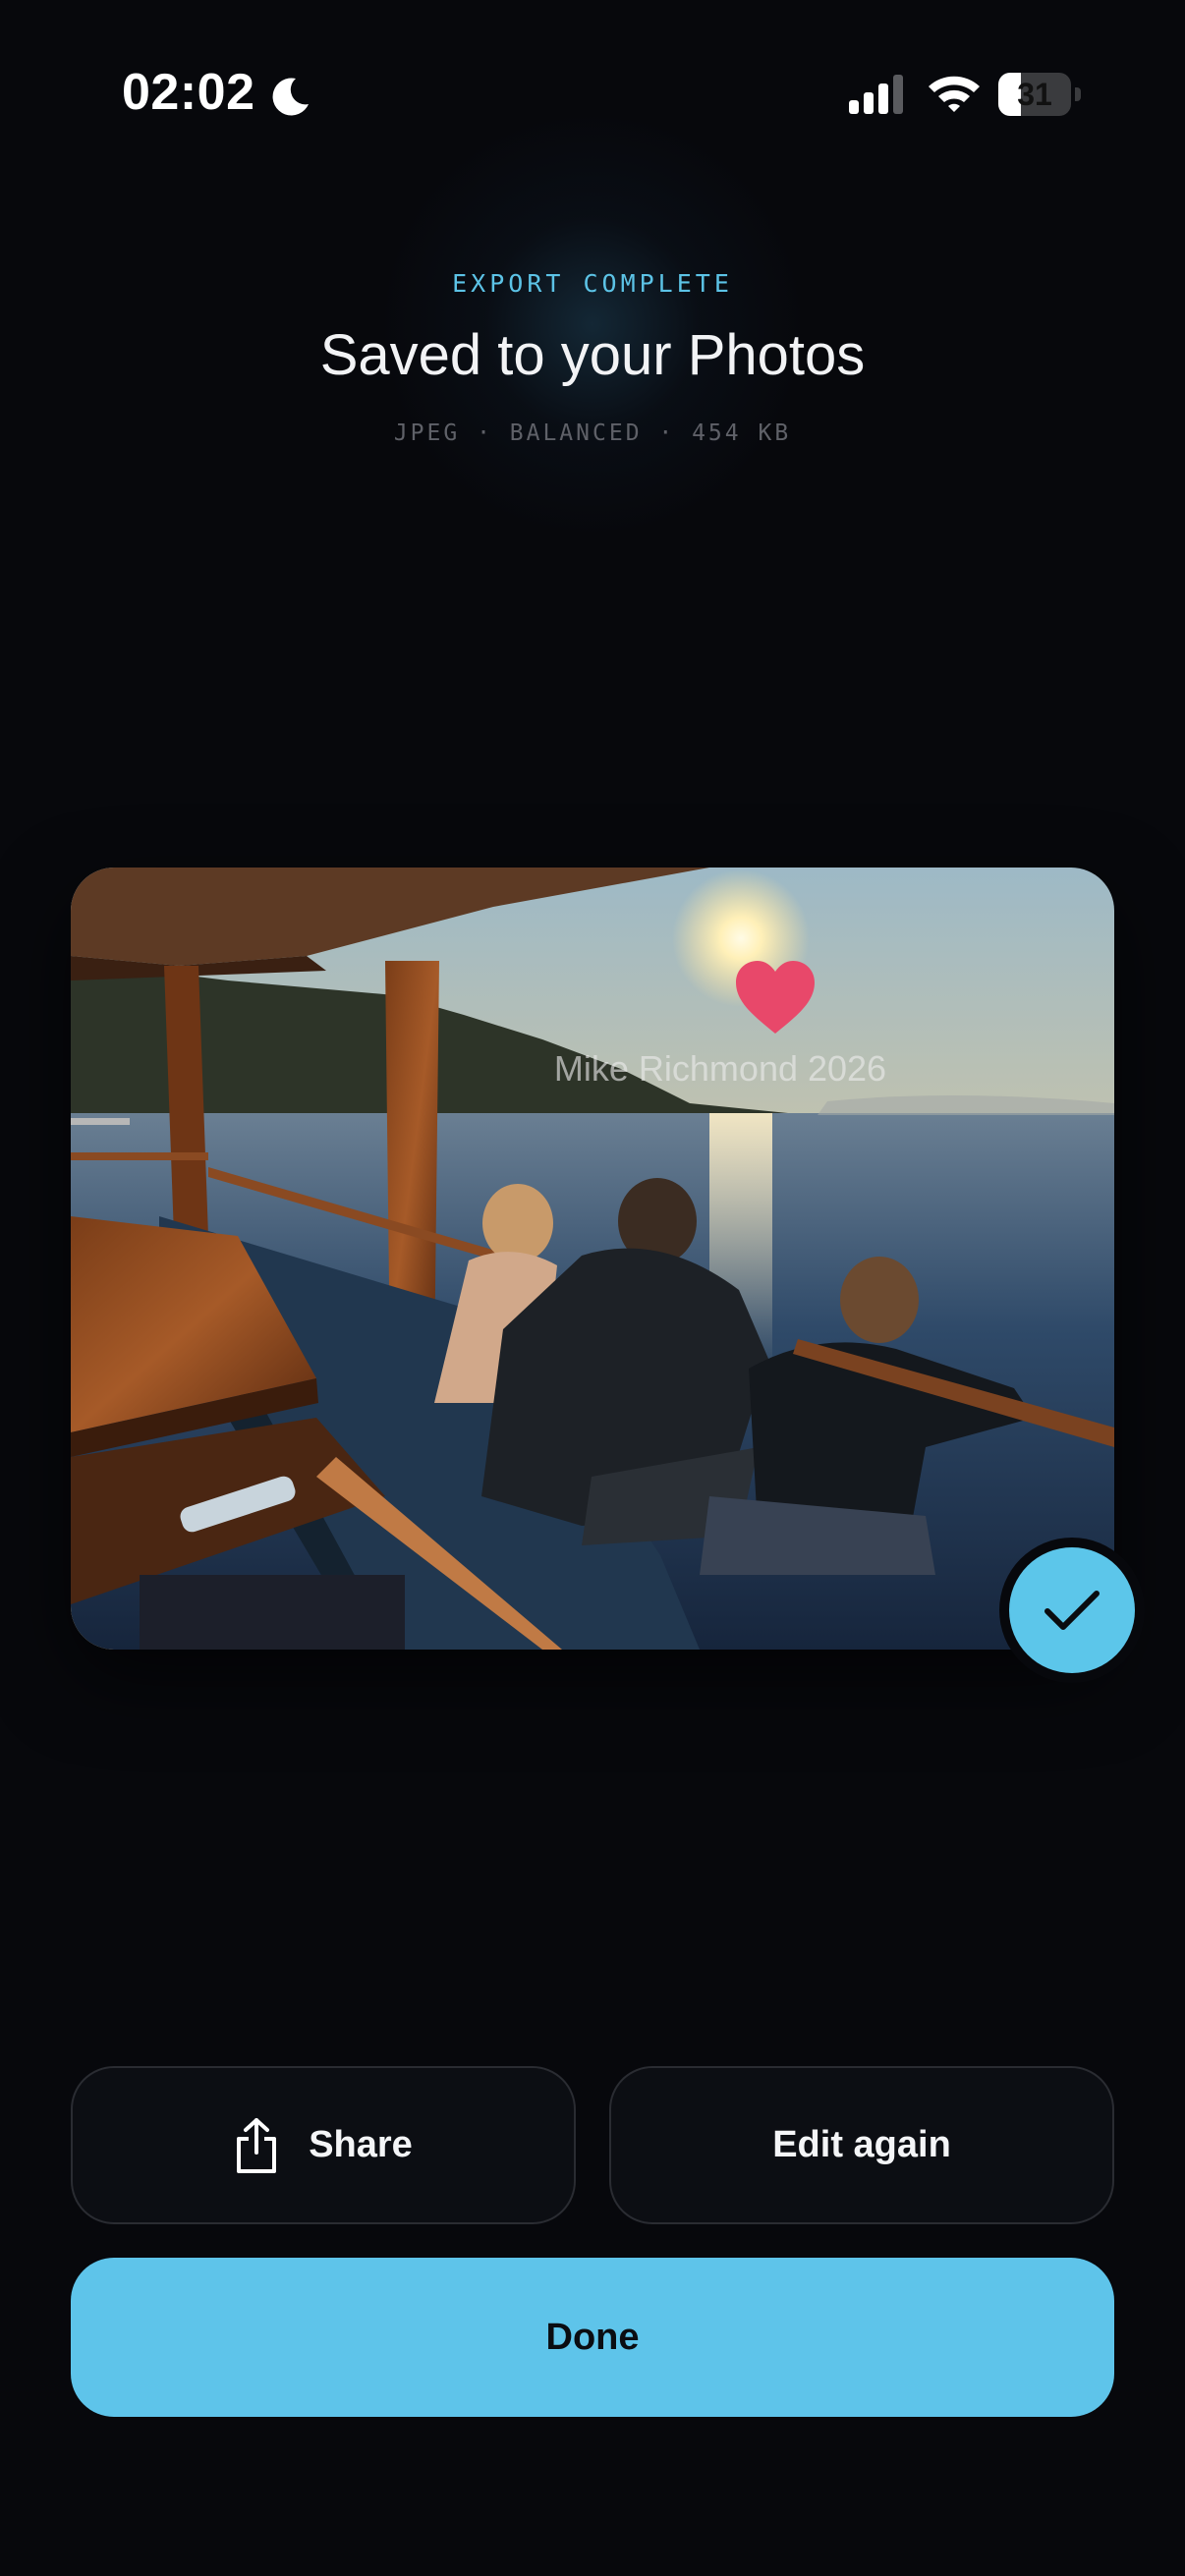 The height and width of the screenshot is (2576, 1185). What do you see at coordinates (592, 433) in the screenshot?
I see `export-details: JPEG · BALANCED · 454 KB` at bounding box center [592, 433].